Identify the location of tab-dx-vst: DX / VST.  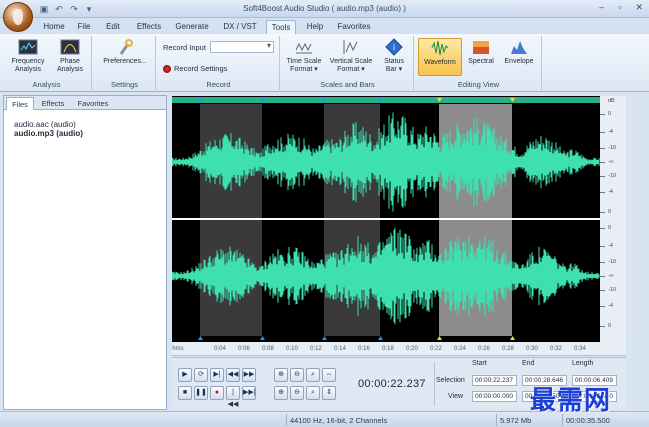
(240, 27).